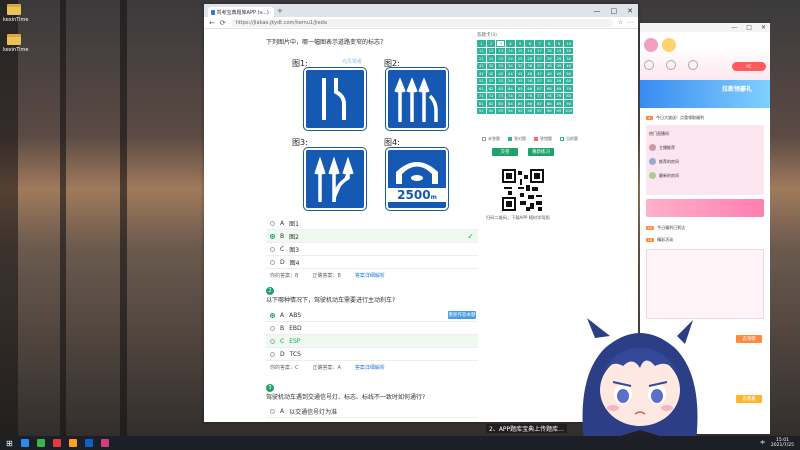 The height and width of the screenshot is (450, 800). Describe the element at coordinates (539, 58) in the screenshot. I see `answer-sheet-cell: 27` at that location.